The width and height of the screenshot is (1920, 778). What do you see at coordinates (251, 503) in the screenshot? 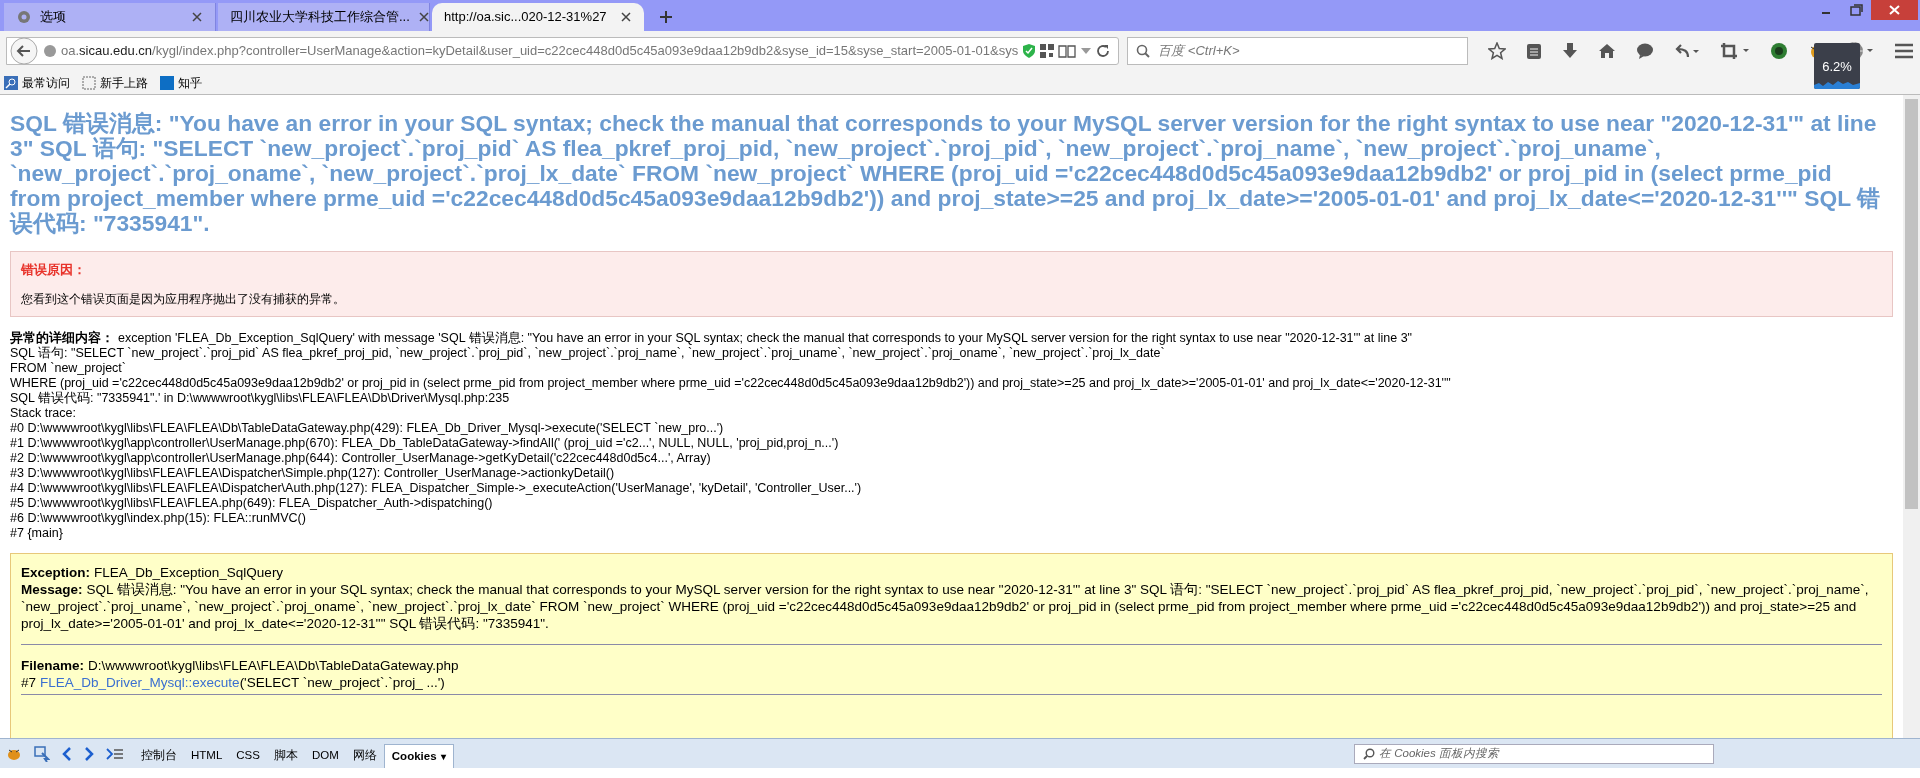
I see `trace-line: #5 D:\wwwwroot\kygl\libs\FLEA\FLEA.php(649): FLEA_Dispatcher_Auth->dispatching()` at bounding box center [251, 503].